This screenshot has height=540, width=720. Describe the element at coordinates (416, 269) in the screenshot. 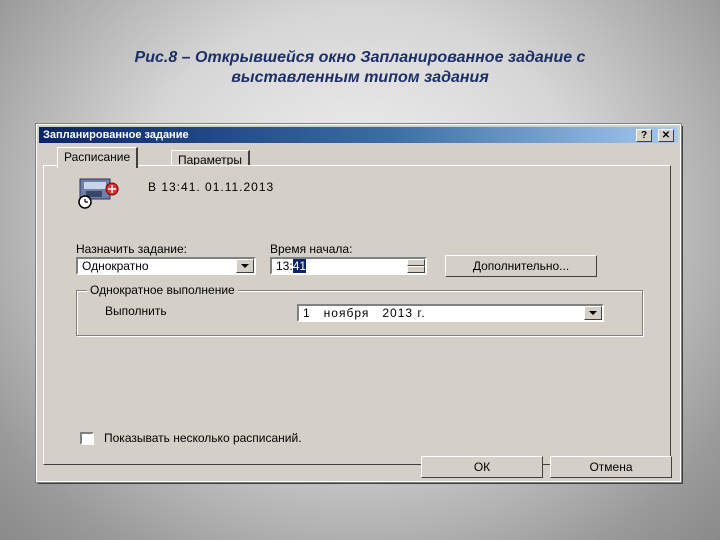

I see `spin-down-icon` at that location.